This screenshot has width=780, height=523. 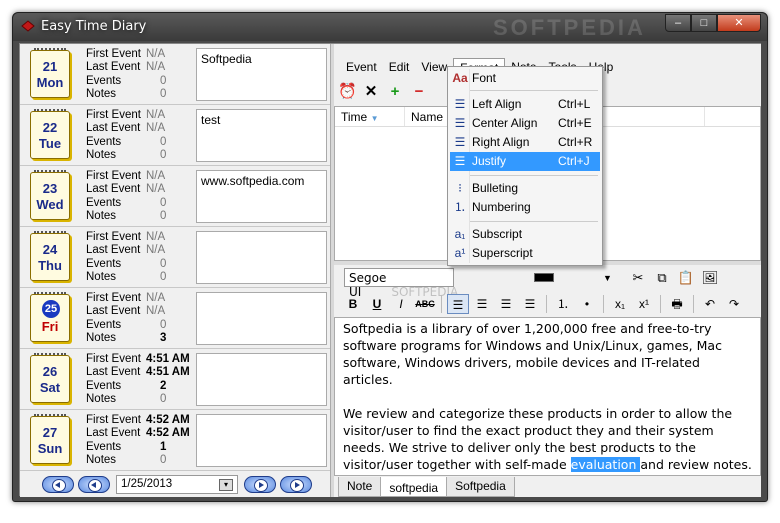 I want to click on remove-event-icon: −, so click(x=419, y=92).